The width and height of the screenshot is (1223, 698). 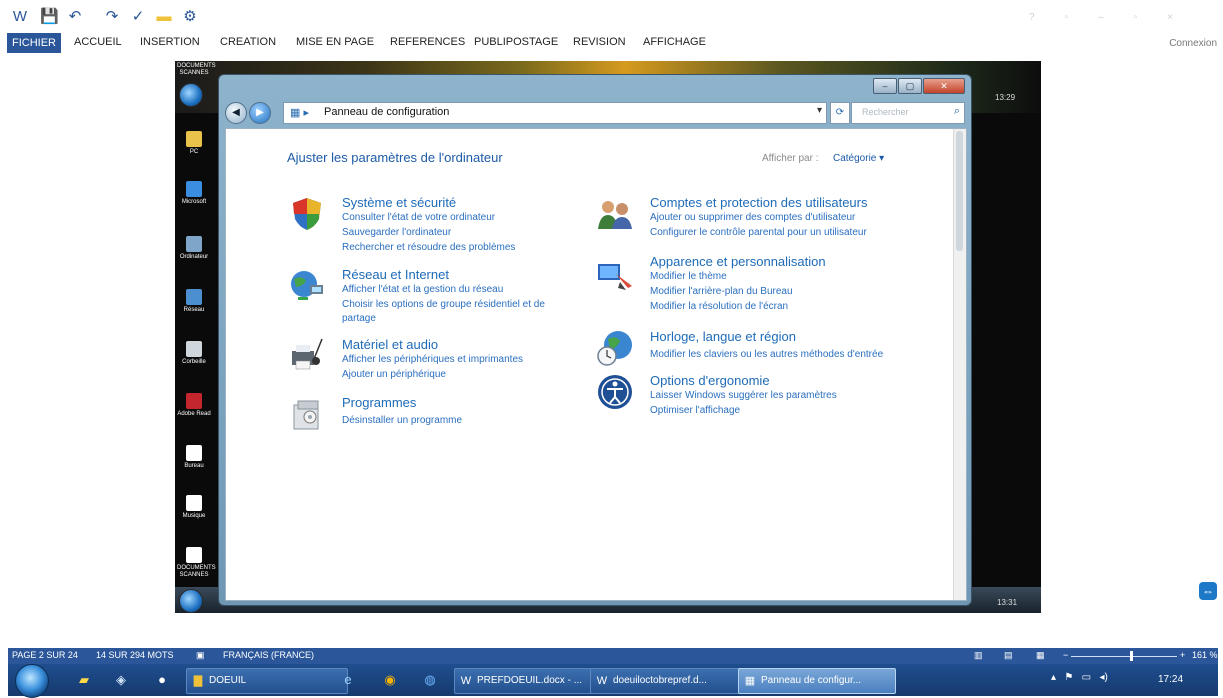 I want to click on minimize-button: –, so click(x=885, y=86).